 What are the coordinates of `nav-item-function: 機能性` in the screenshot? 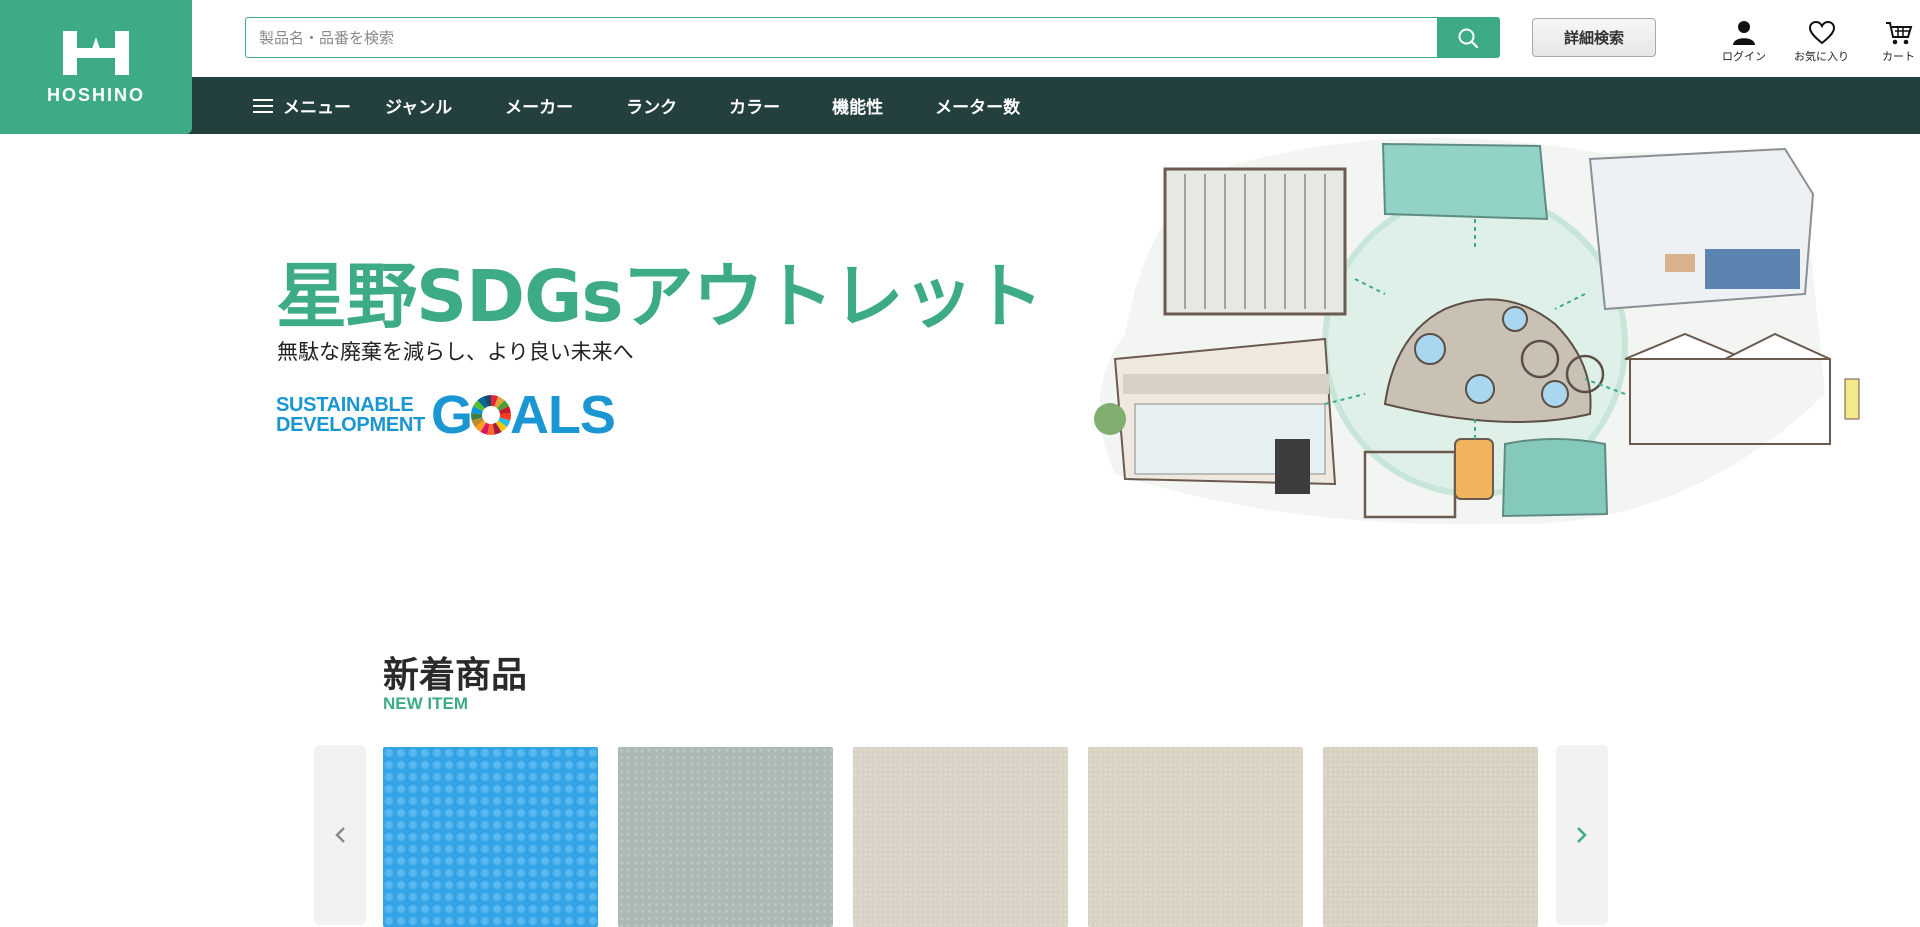 It's located at (857, 105).